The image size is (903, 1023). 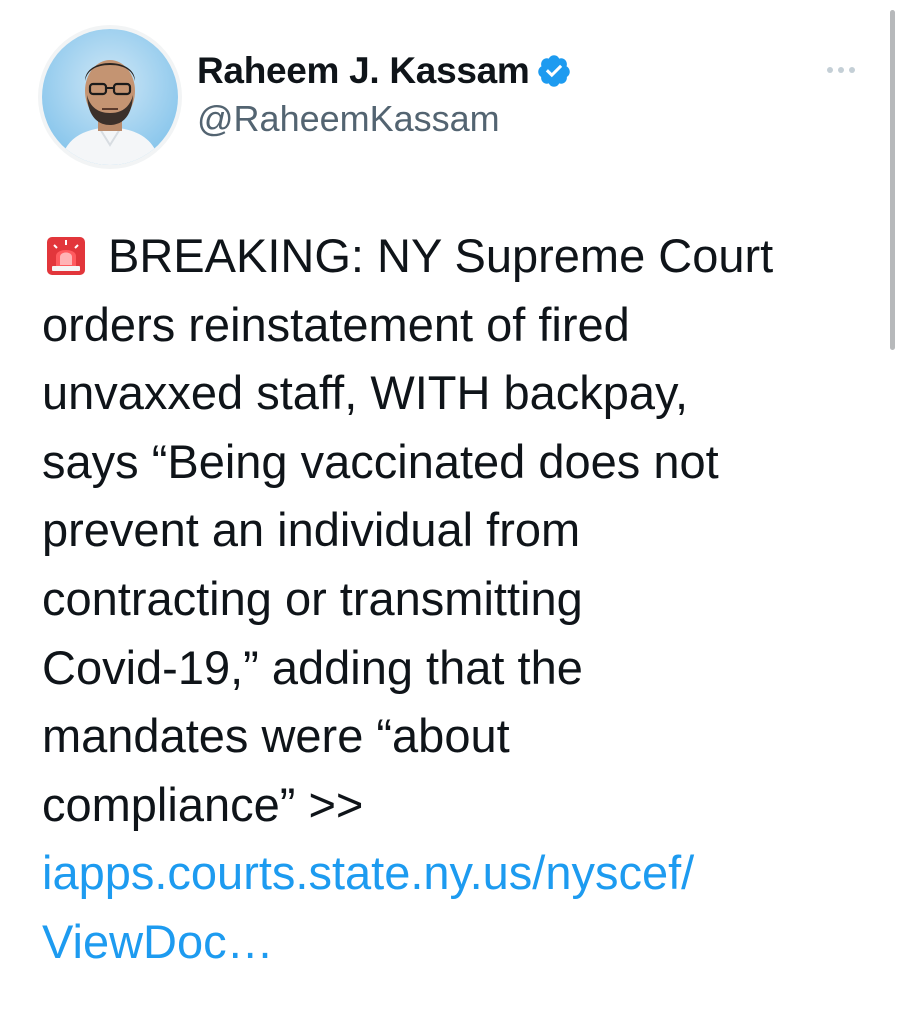 What do you see at coordinates (363, 71) in the screenshot?
I see `author-display-name: Raheem J. Kassam` at bounding box center [363, 71].